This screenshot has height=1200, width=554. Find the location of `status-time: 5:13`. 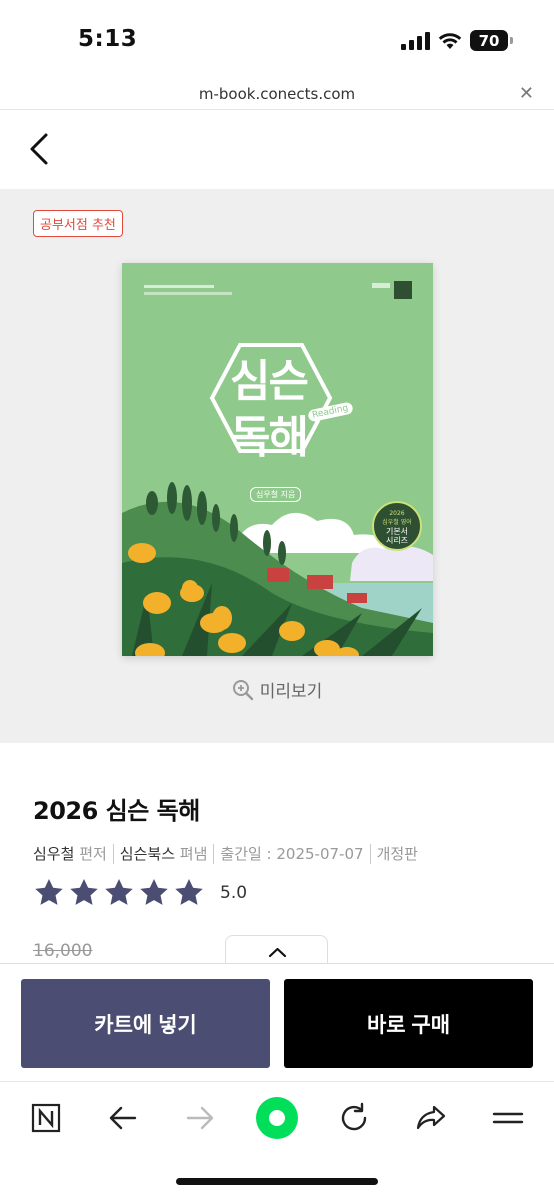

status-time: 5:13 is located at coordinates (108, 39).